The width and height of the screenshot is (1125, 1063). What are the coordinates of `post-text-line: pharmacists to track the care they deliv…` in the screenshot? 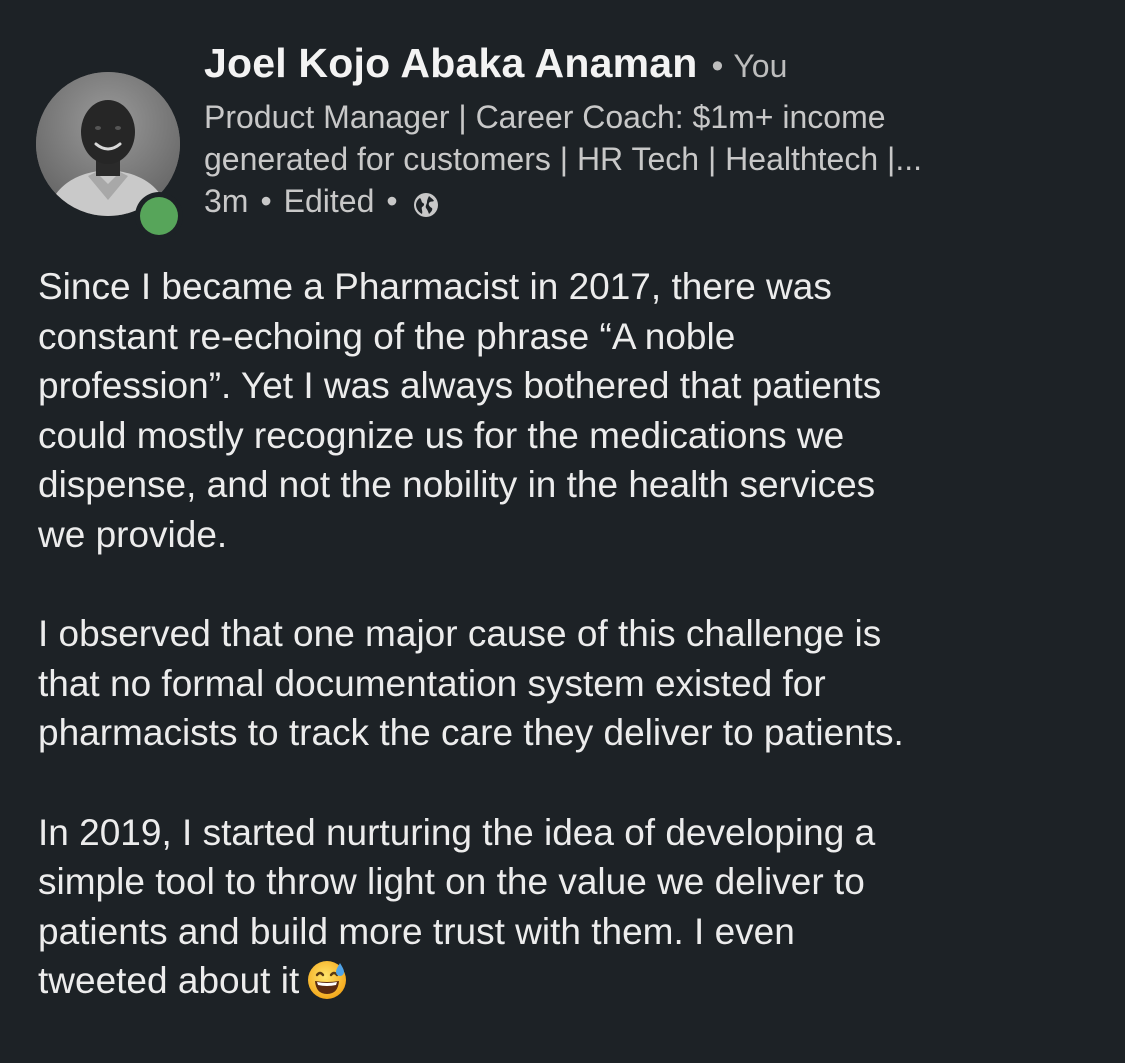 It's located at (471, 733).